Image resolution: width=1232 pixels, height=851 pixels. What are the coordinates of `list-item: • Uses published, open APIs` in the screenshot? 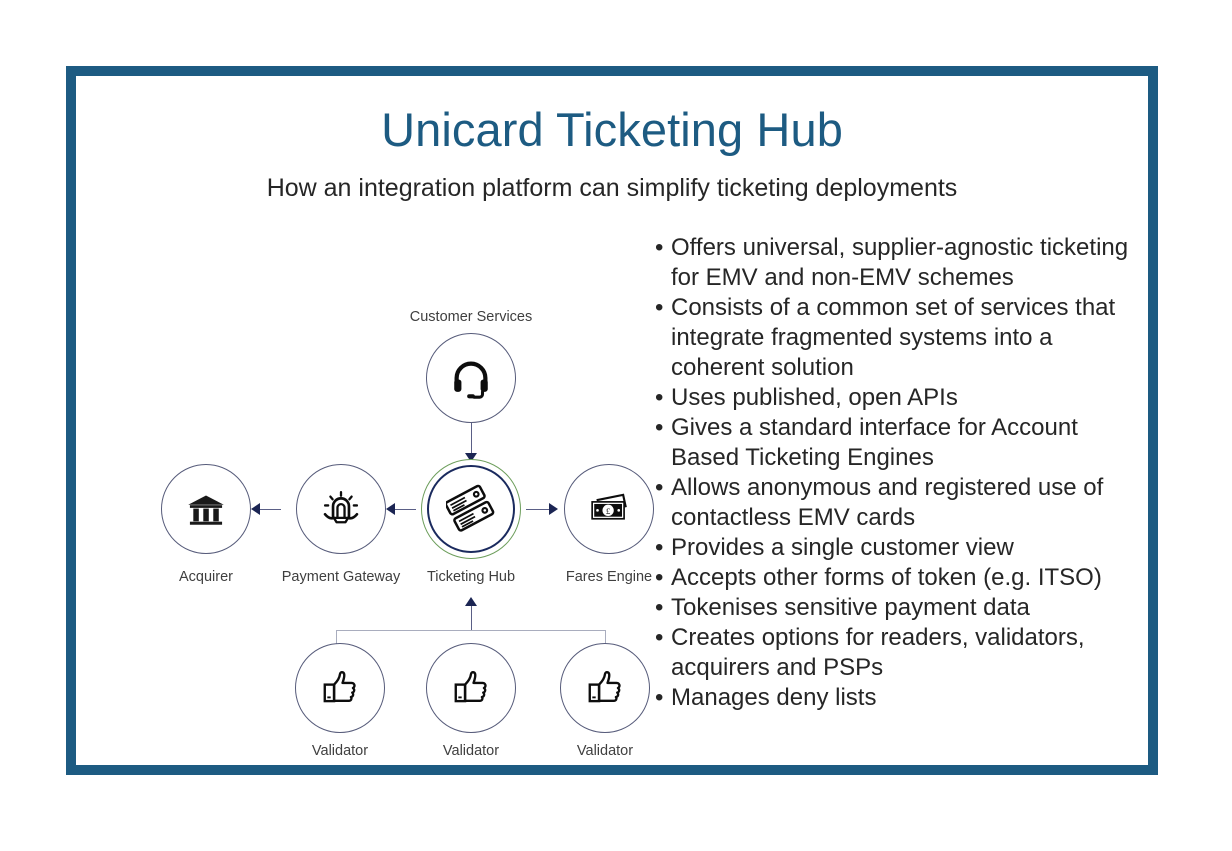 It's located at (899, 398).